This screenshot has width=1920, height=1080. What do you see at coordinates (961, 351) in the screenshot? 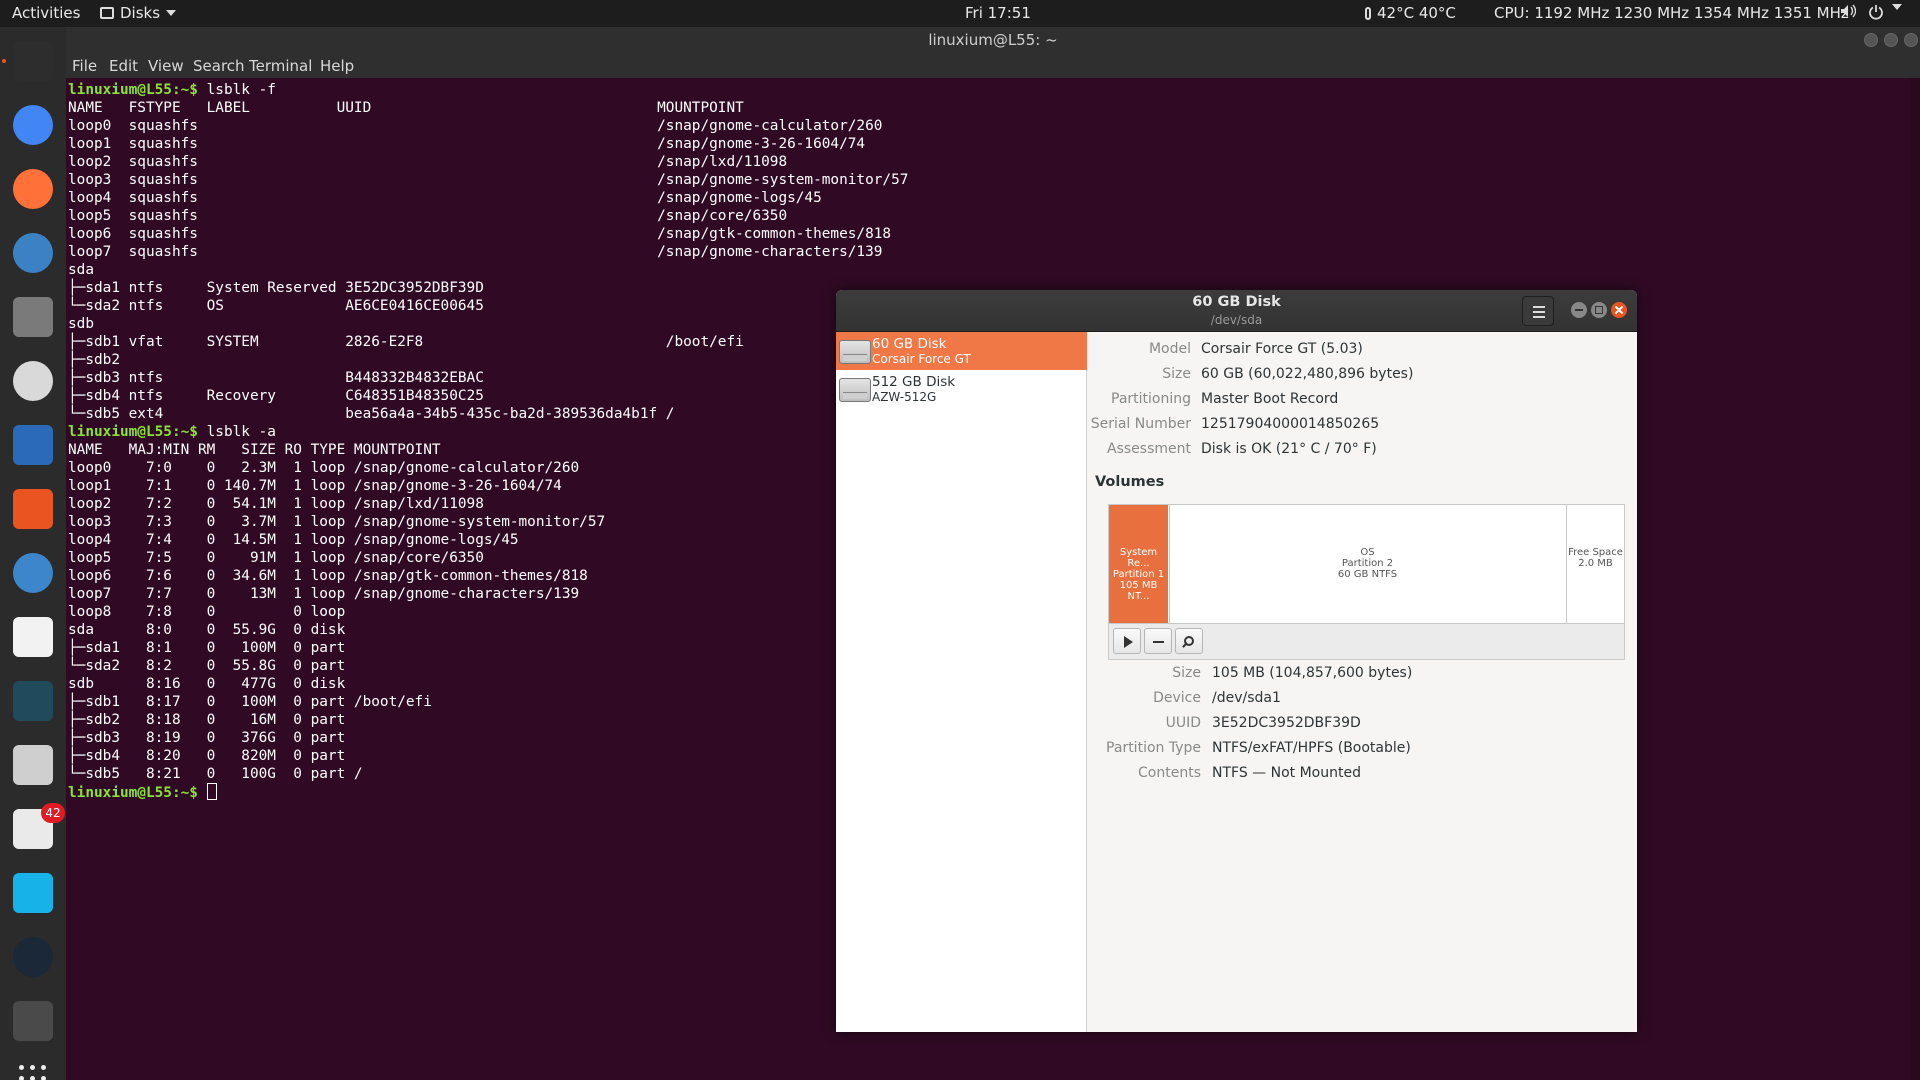
I see `disk-list-item-60gb: 60 GB Disk Corsair Force GT` at bounding box center [961, 351].